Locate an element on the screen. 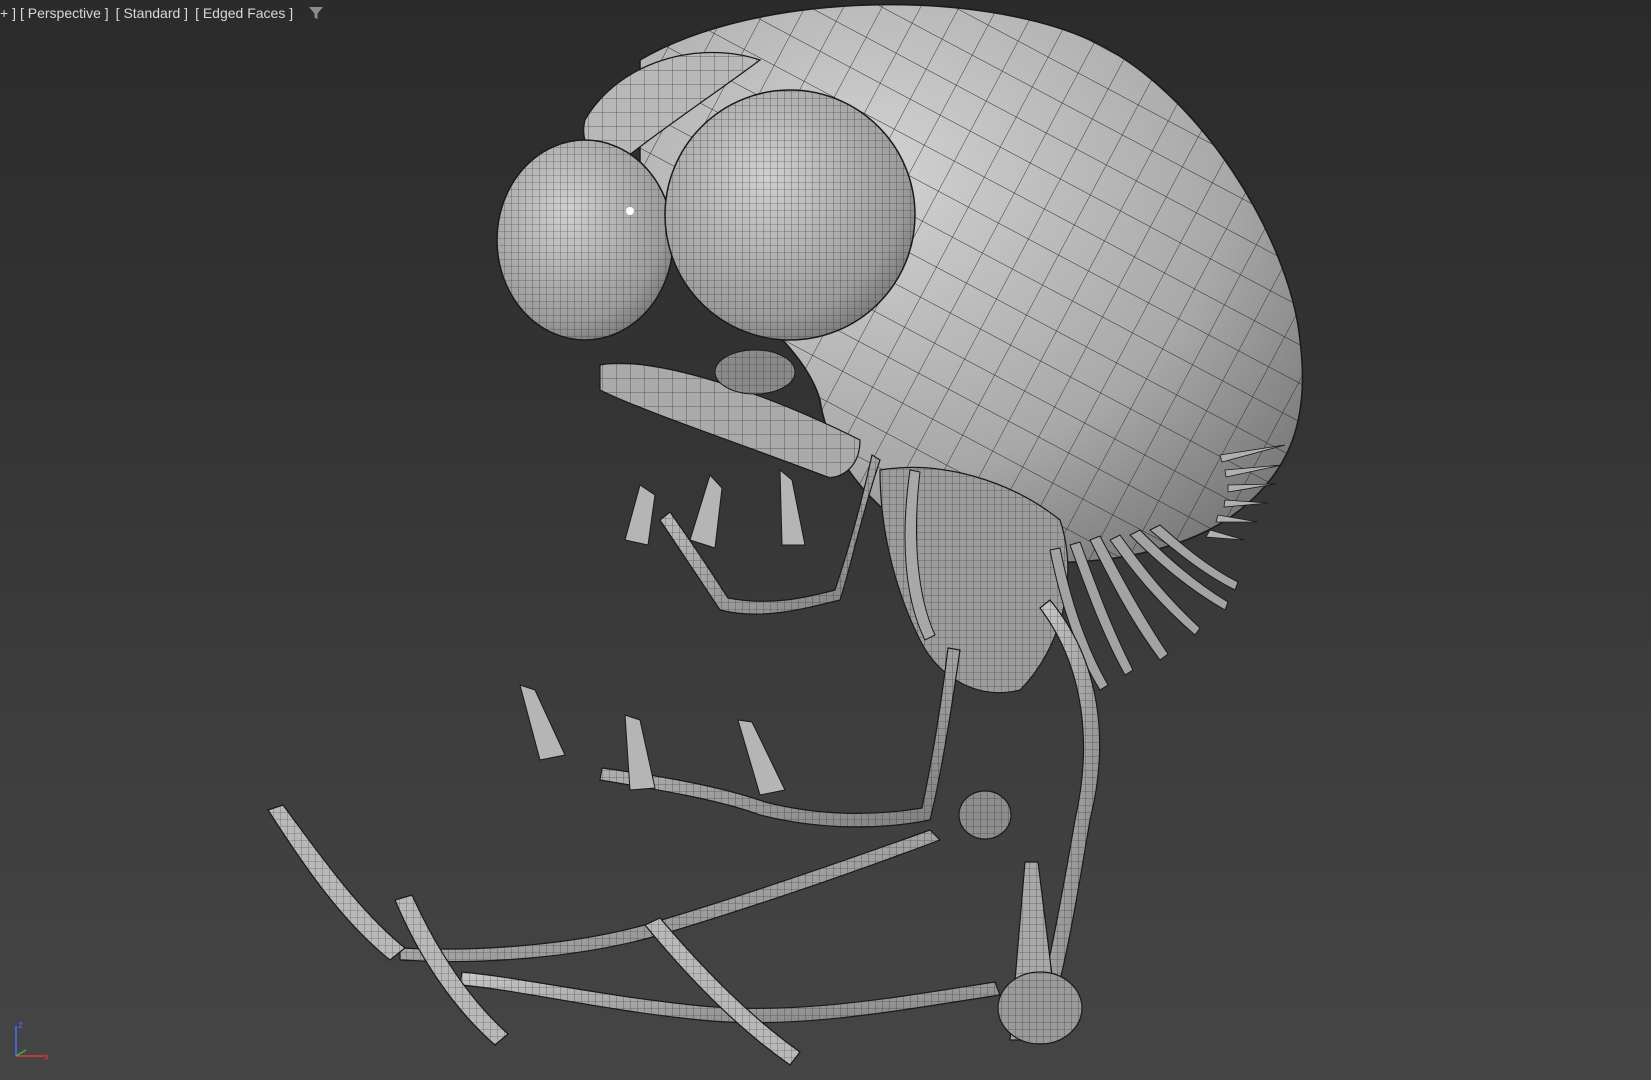 The height and width of the screenshot is (1080, 1651). lower-legs is located at coordinates (634, 935).